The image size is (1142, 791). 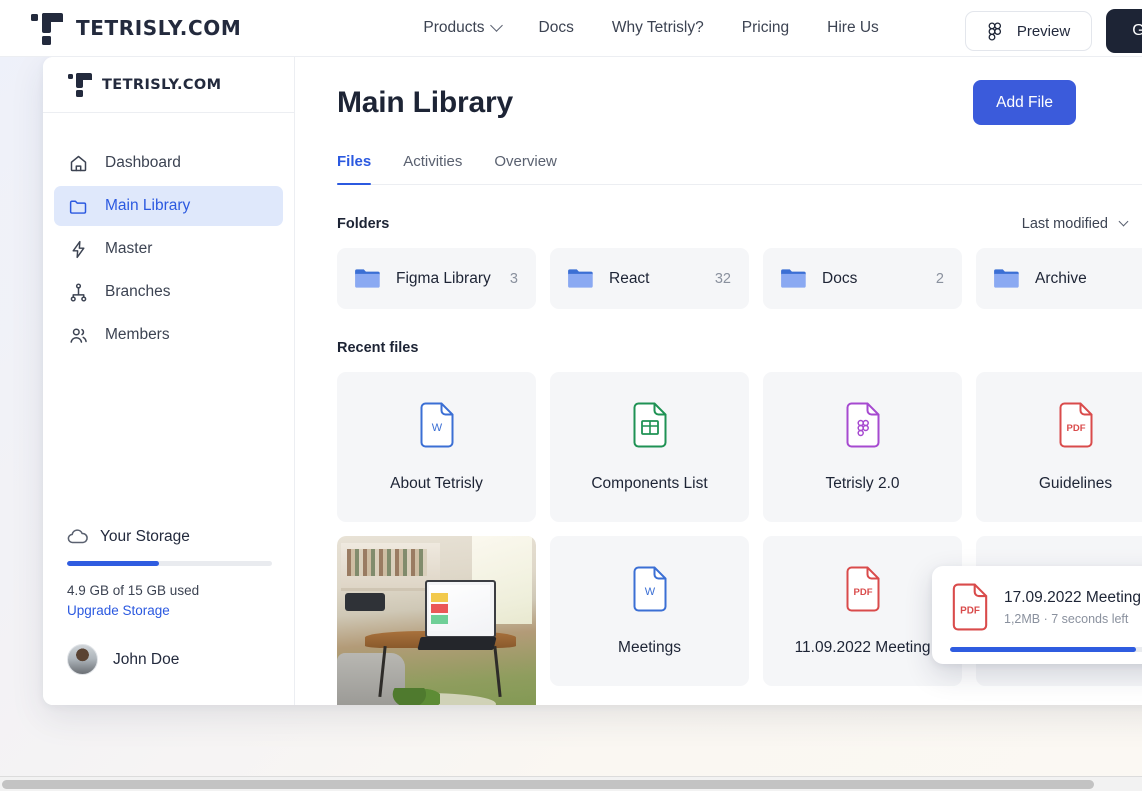 What do you see at coordinates (513, 278) in the screenshot?
I see `folder-count: 3` at bounding box center [513, 278].